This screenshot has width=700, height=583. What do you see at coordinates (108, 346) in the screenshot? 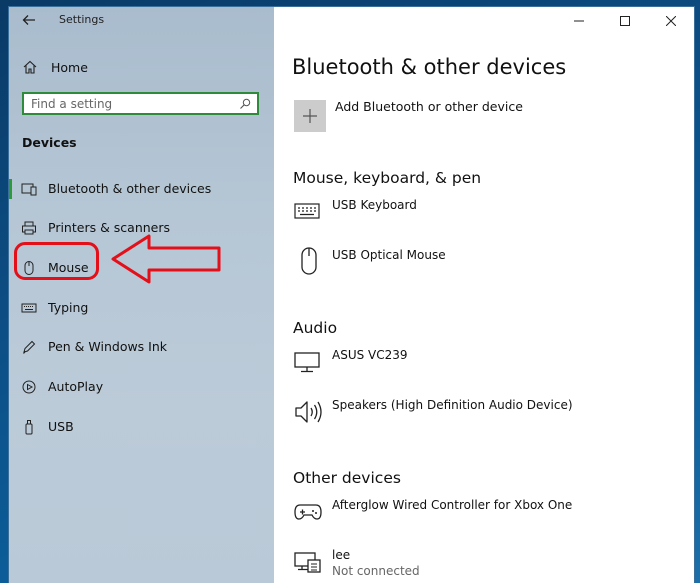
I see `sidebar-item-label: Pen & Windows Ink` at bounding box center [108, 346].